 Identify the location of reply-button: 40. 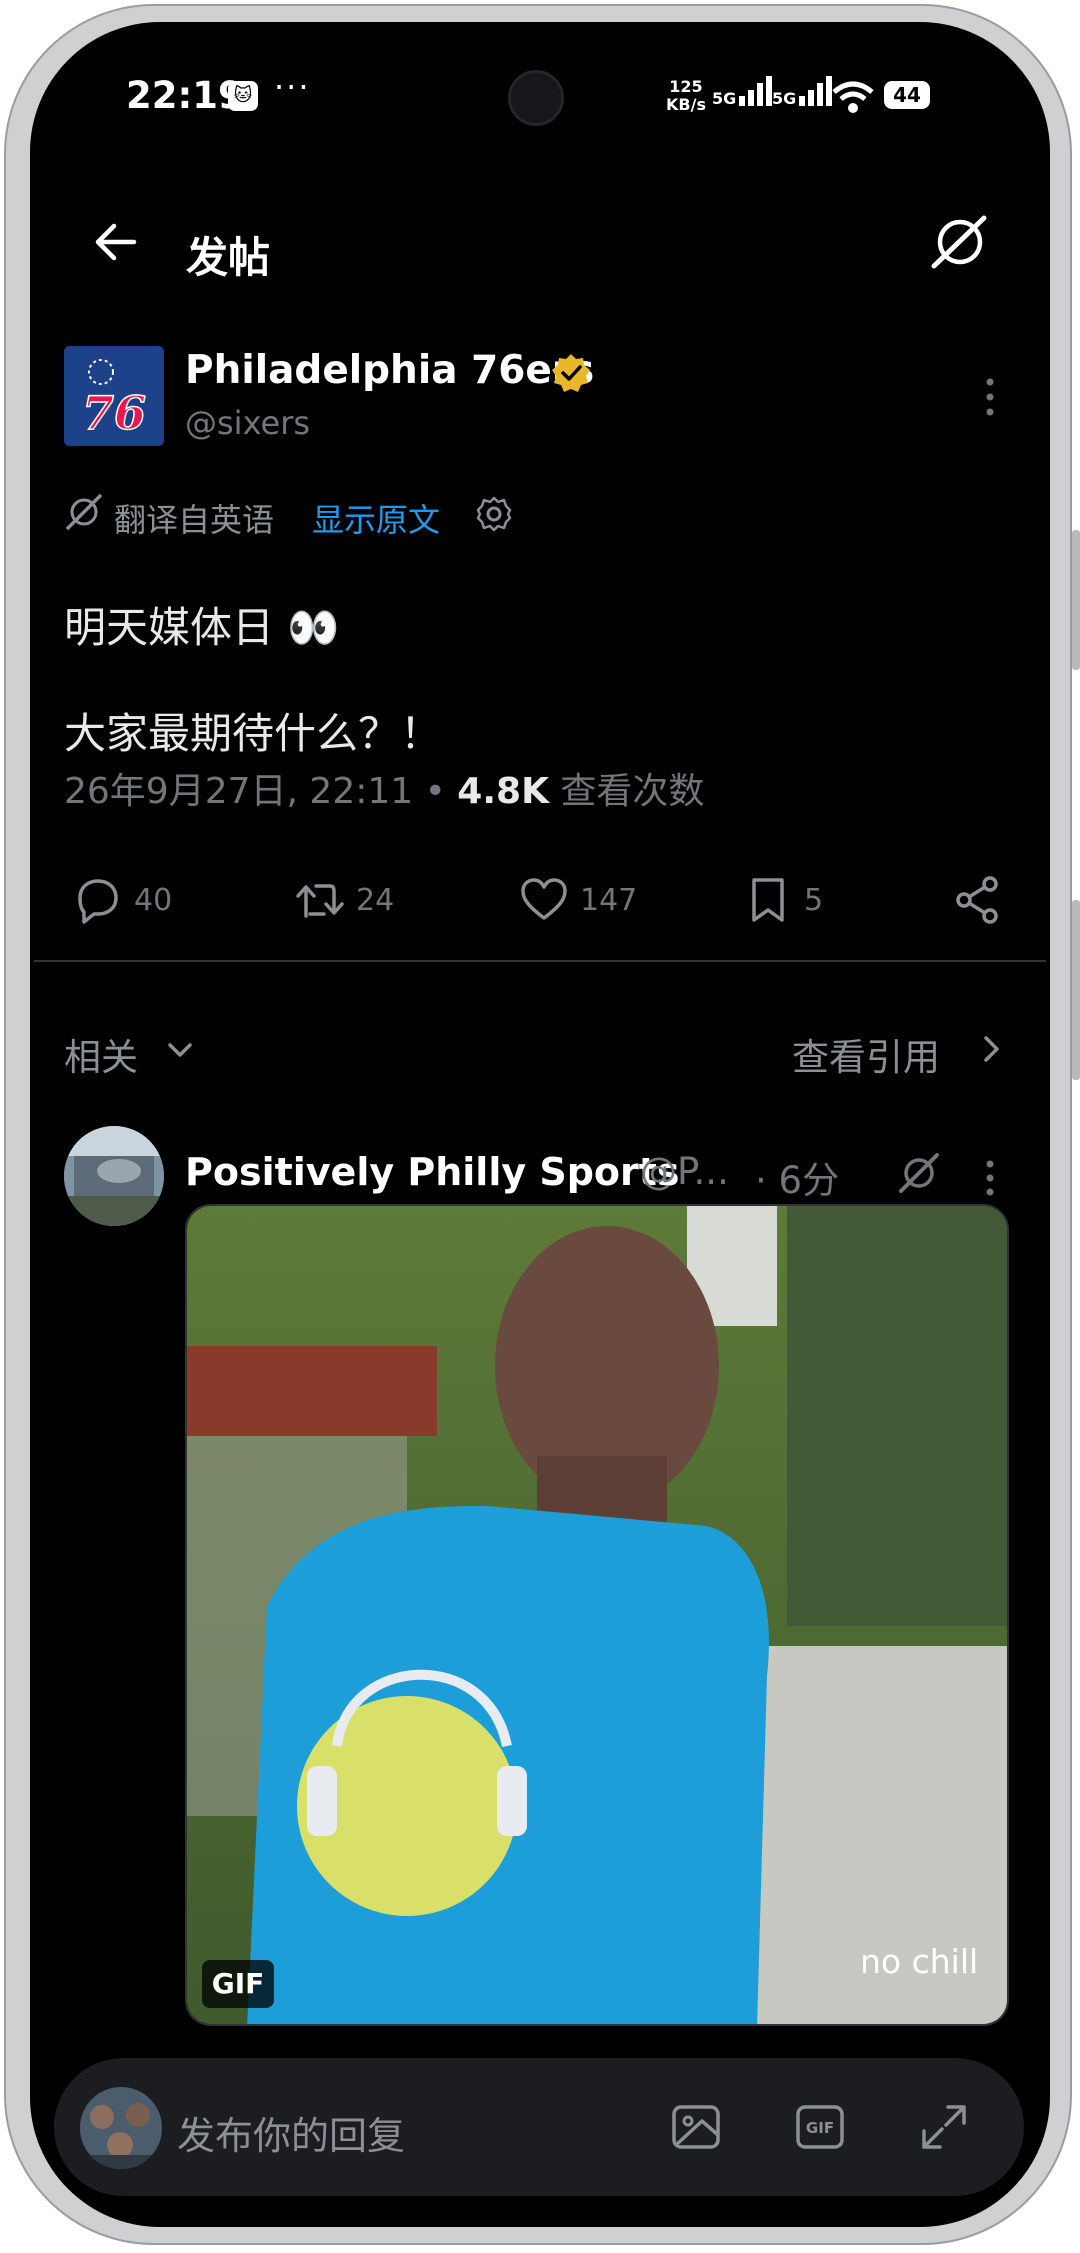
(121, 900).